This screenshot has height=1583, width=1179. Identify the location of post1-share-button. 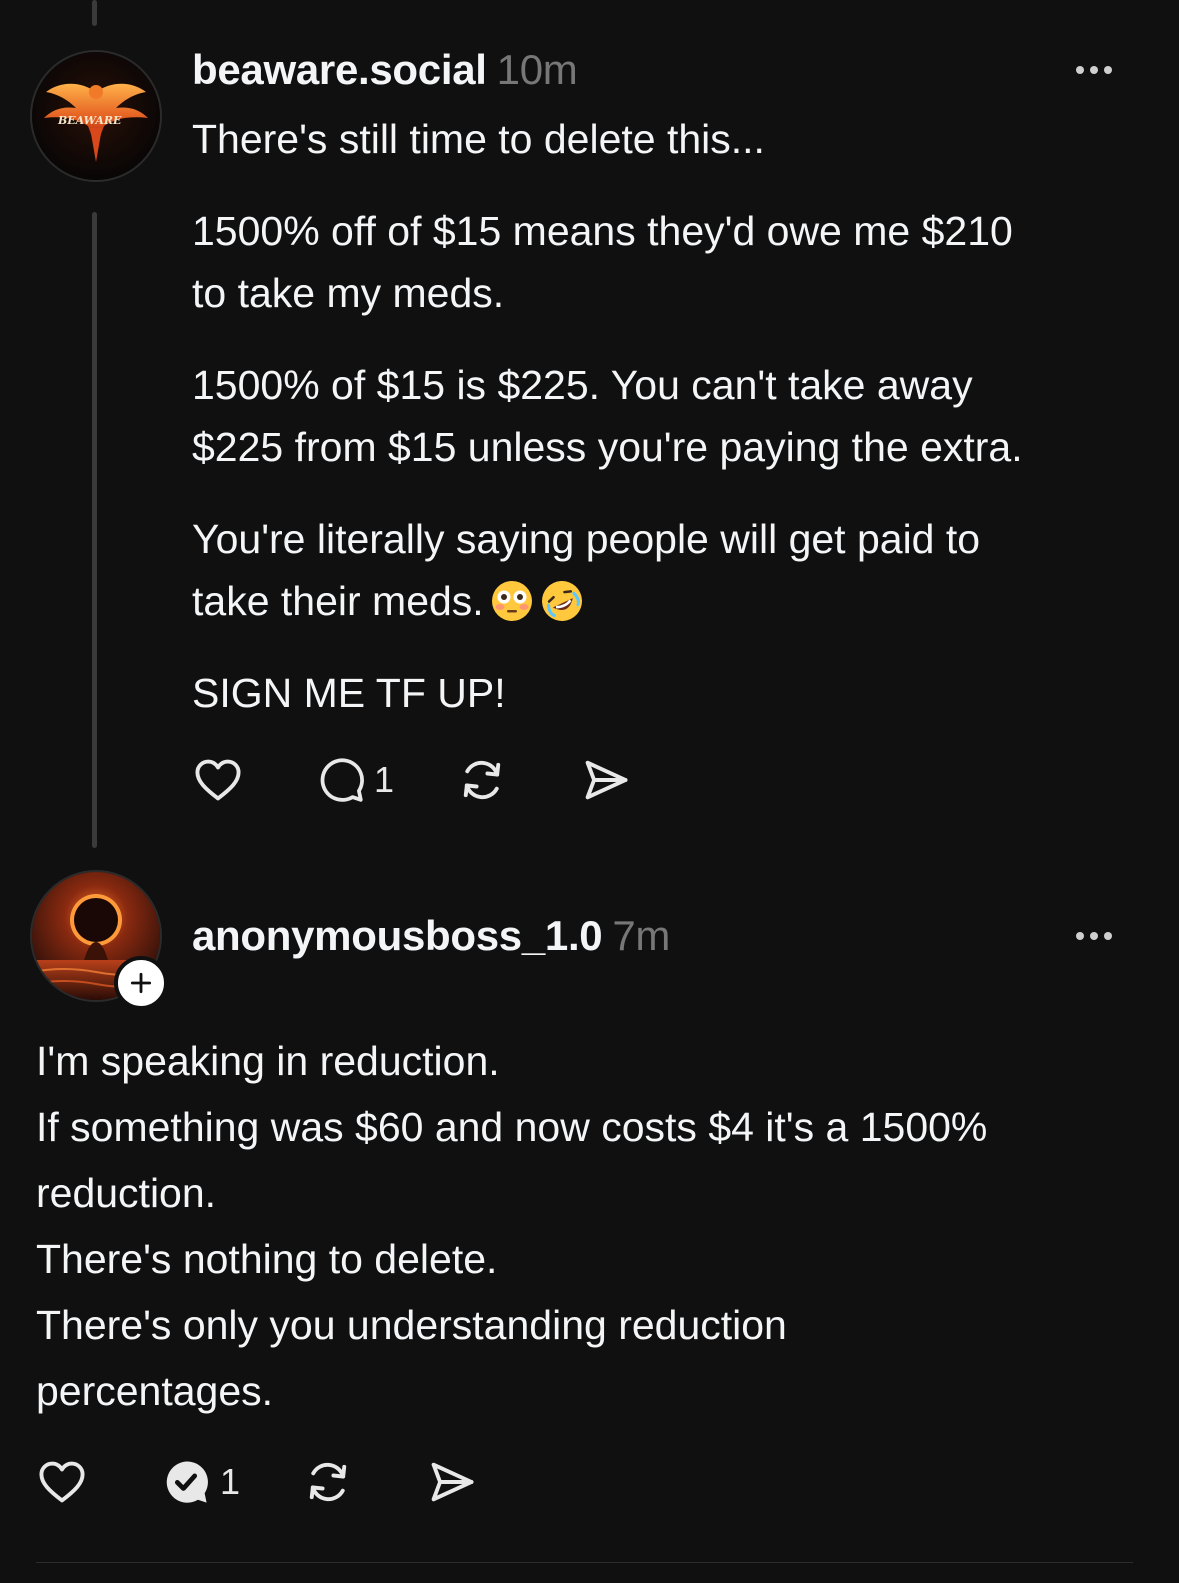
(606, 780).